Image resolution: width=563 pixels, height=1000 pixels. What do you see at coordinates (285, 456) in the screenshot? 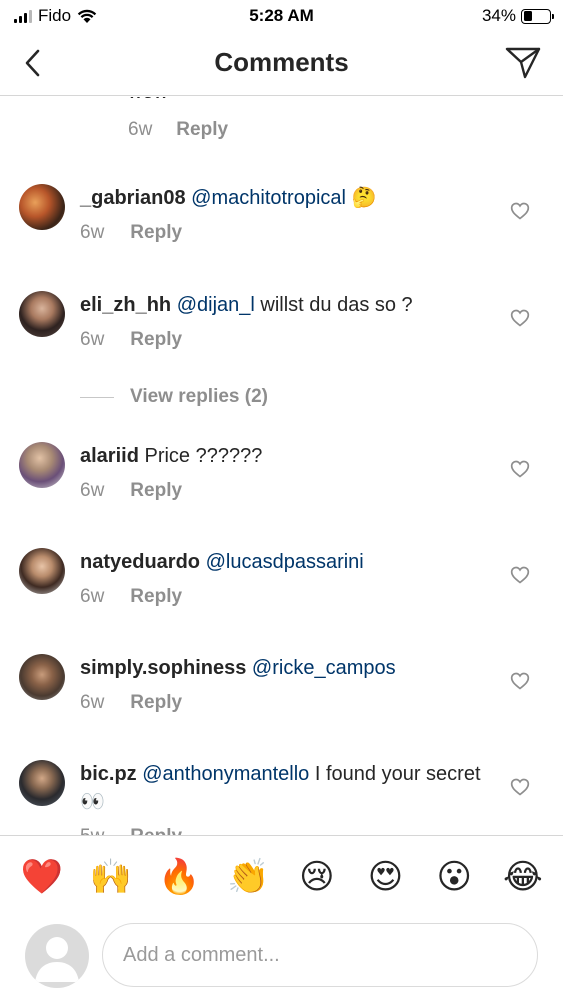
I see `comment-body: alariid Price ??????` at bounding box center [285, 456].